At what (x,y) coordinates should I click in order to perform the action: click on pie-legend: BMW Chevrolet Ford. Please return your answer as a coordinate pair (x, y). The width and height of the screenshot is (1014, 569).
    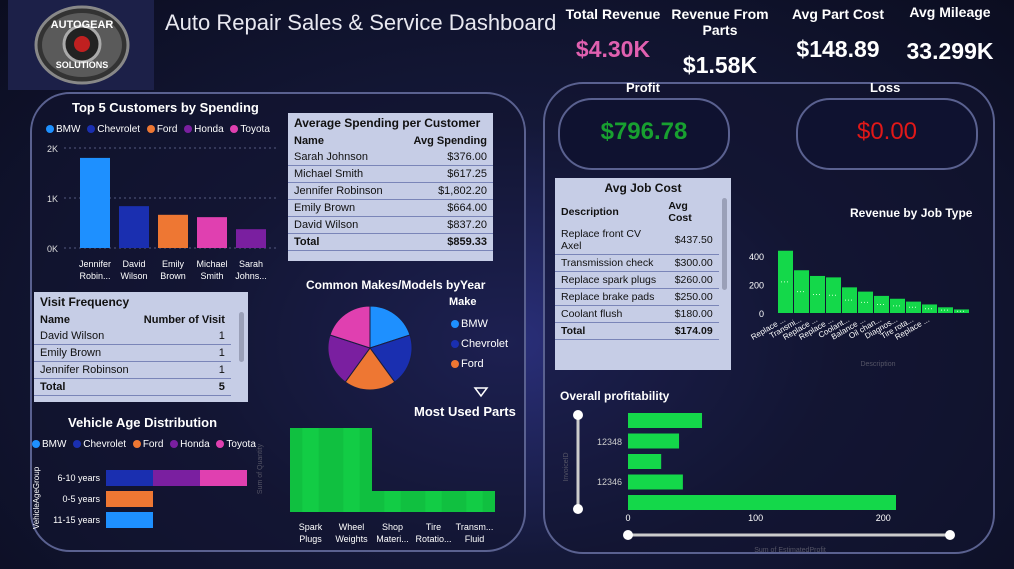
    Looking at the image, I should click on (477, 344).